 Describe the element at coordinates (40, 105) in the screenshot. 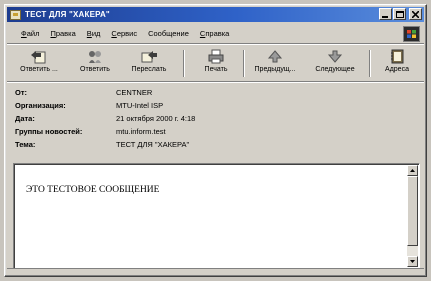

I see `organization-label: Организация:` at that location.